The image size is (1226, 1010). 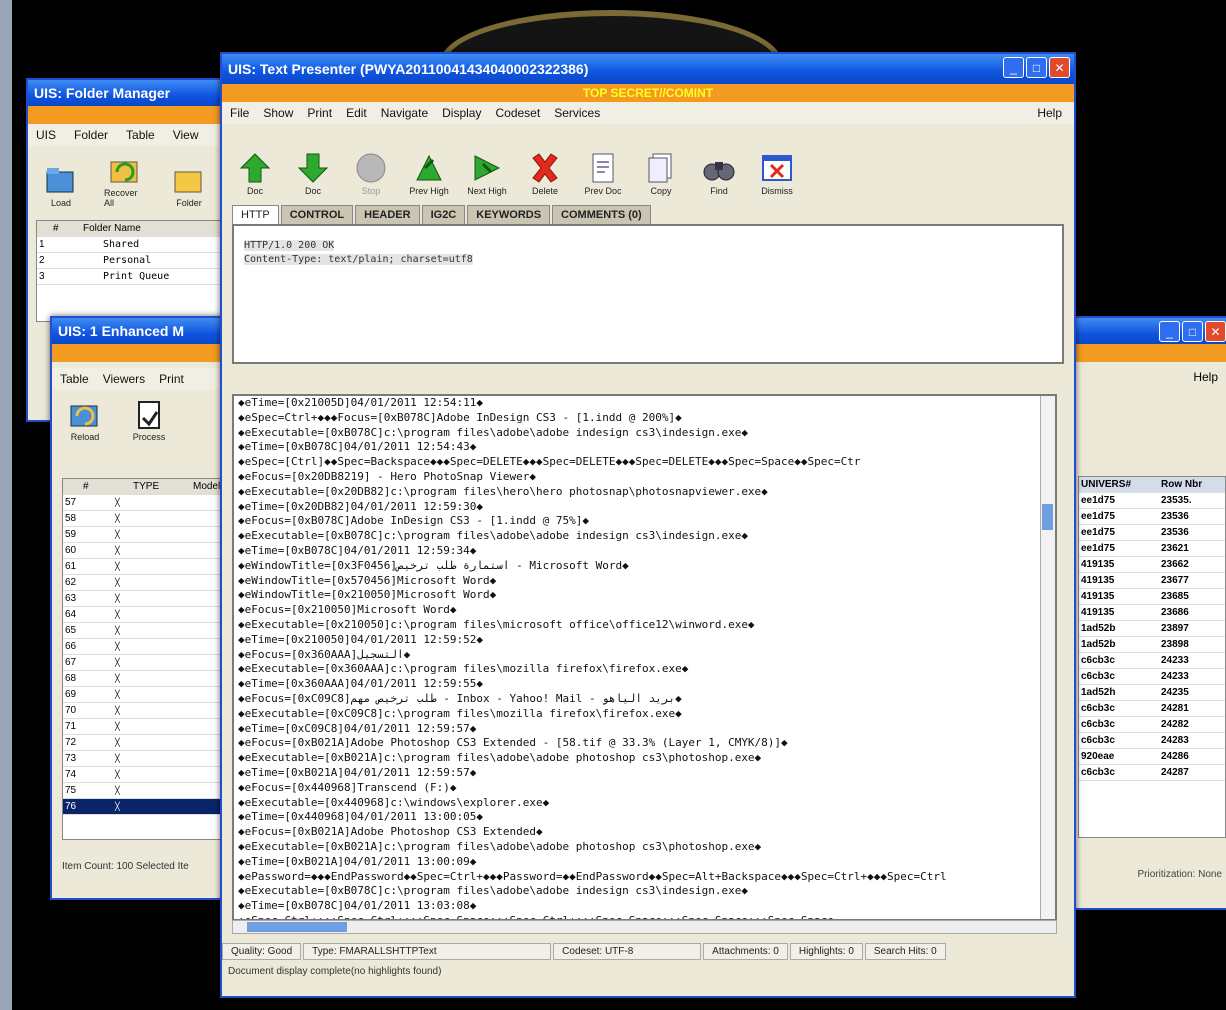 What do you see at coordinates (324, 654) in the screenshot?
I see `log-line: ◆eFocus=[0x360AAA]التسجيل◆` at bounding box center [324, 654].